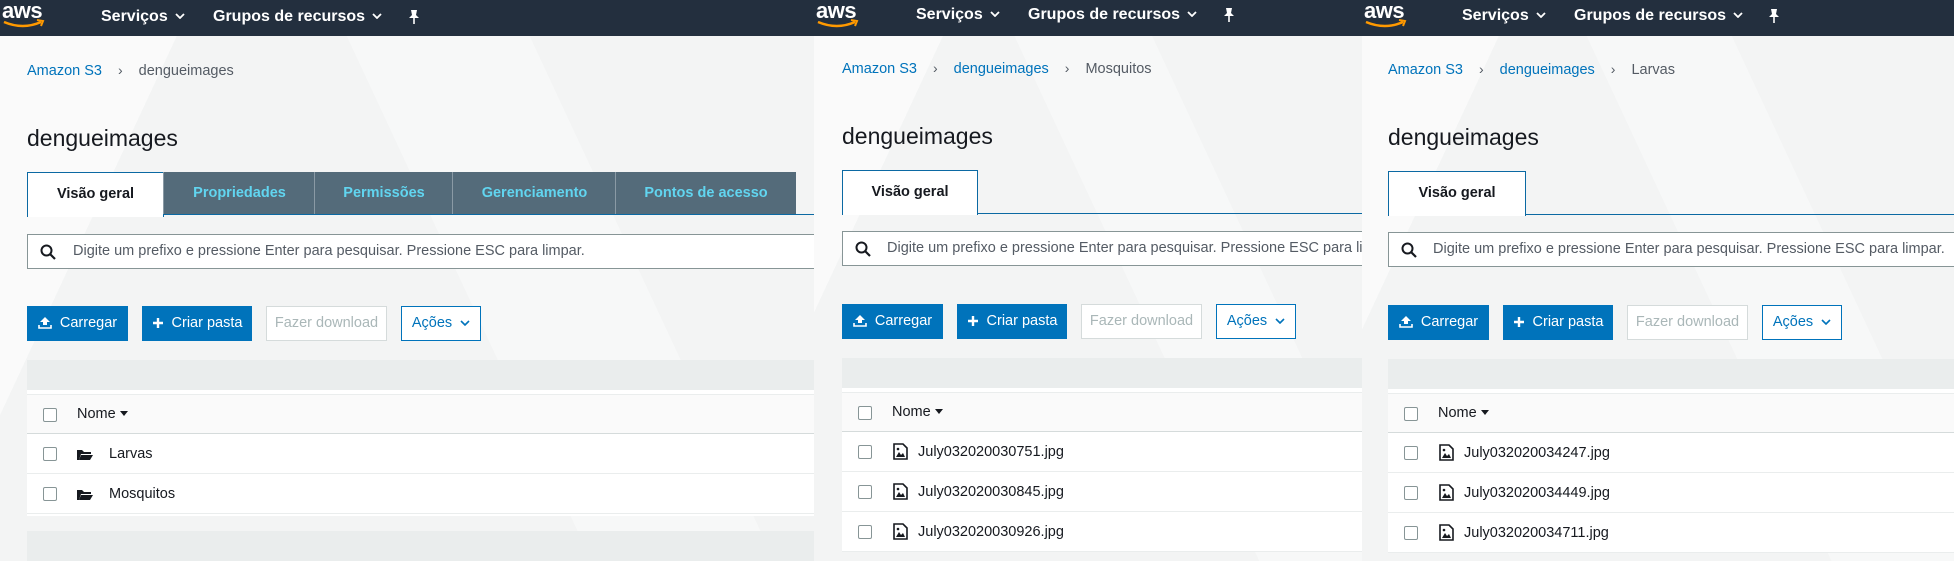 The width and height of the screenshot is (1954, 561). Describe the element at coordinates (420, 494) in the screenshot. I see `table-row: Mosquitos` at that location.